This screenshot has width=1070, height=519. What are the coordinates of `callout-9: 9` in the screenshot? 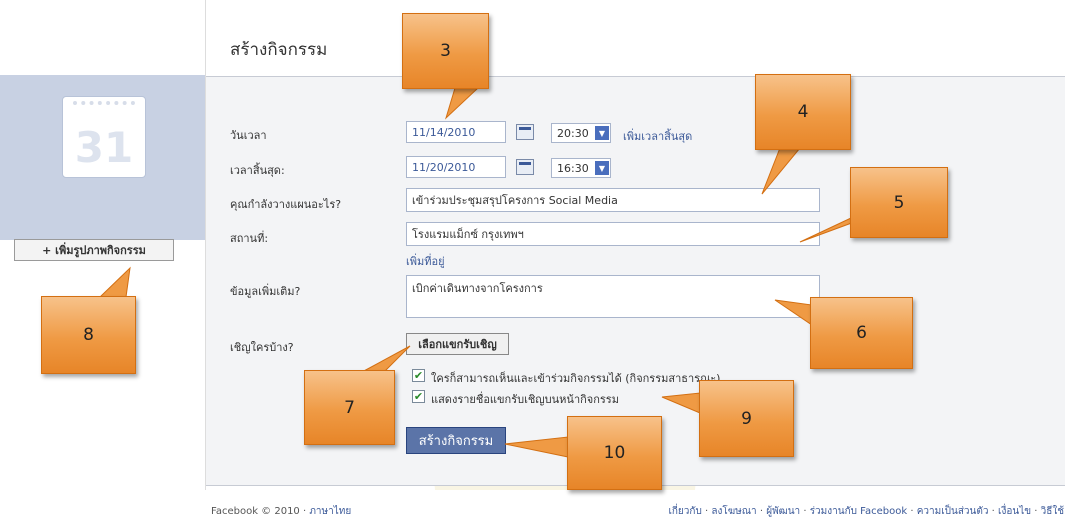 It's located at (746, 418).